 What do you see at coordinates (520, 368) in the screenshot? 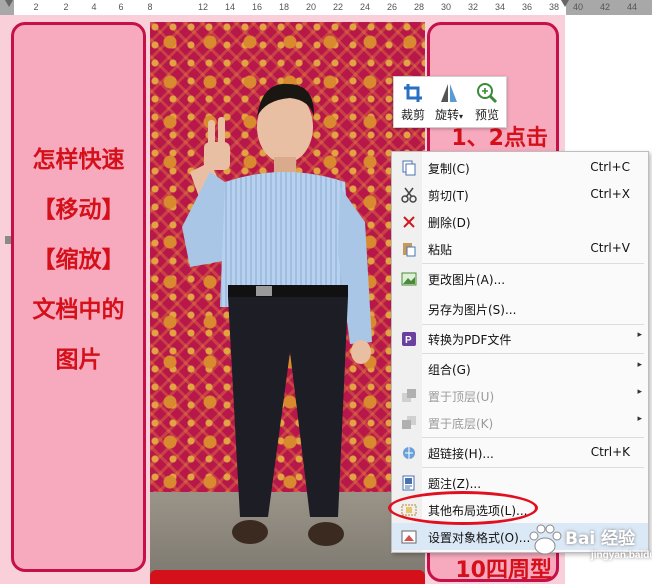
I see `menu-item-group: 组合(G) ▸` at bounding box center [520, 368].